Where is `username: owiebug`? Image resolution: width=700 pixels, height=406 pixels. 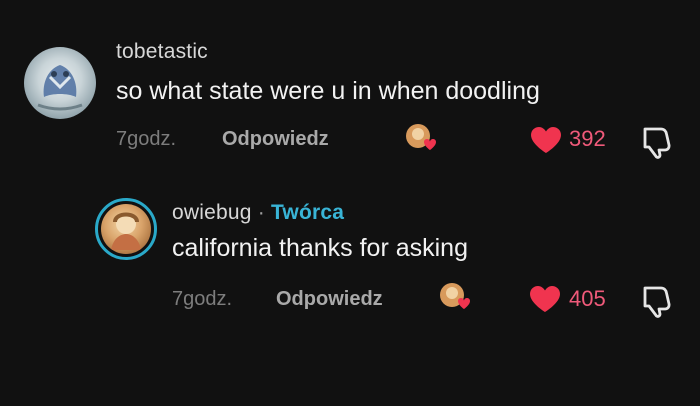
username: owiebug is located at coordinates (212, 212).